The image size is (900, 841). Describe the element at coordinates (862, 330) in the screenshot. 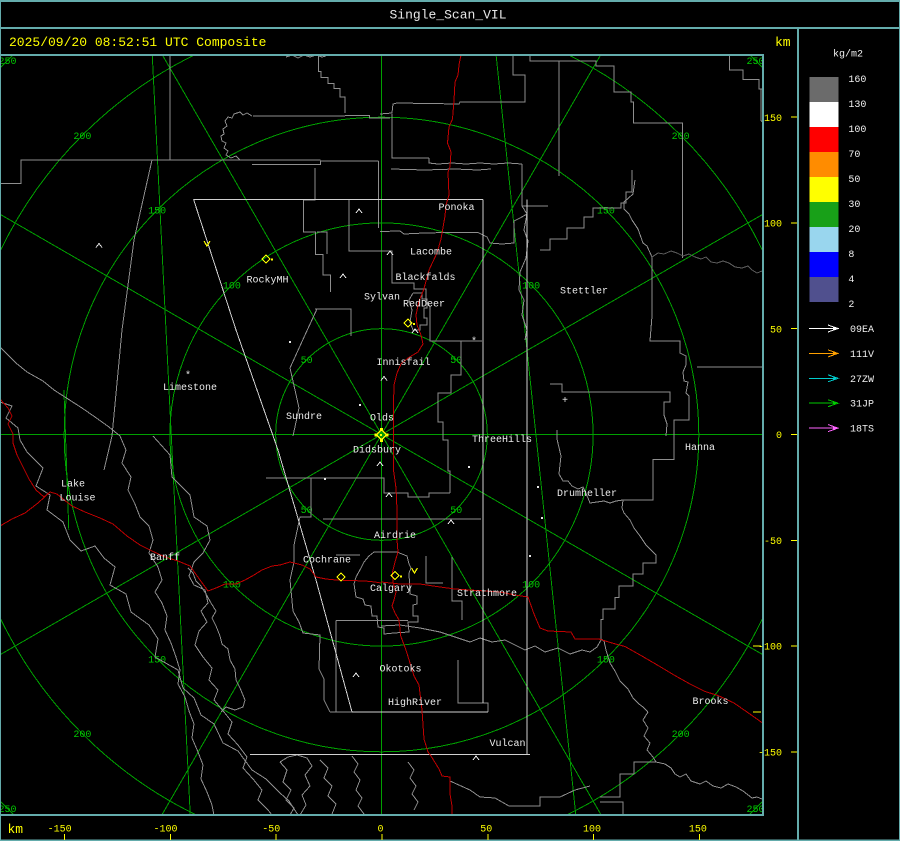

I see `svg-text: 09EA` at that location.